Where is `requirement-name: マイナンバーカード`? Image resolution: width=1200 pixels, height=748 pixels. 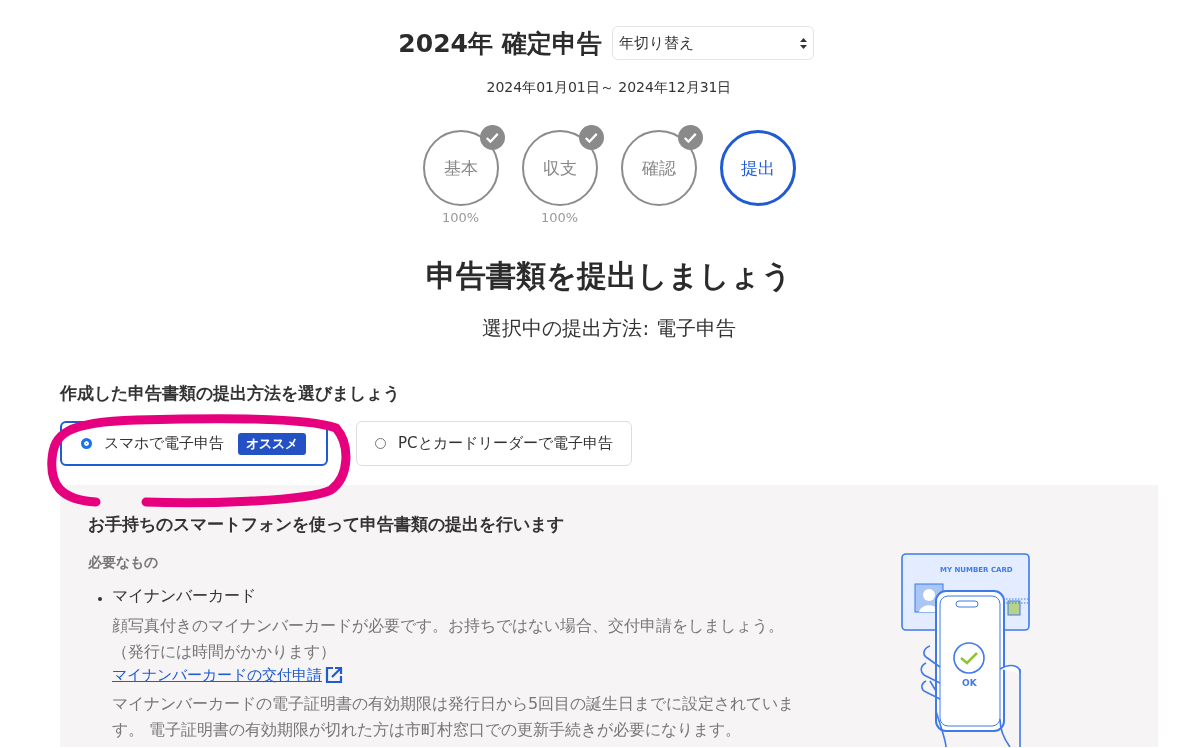 requirement-name: マイナンバーカード is located at coordinates (184, 596).